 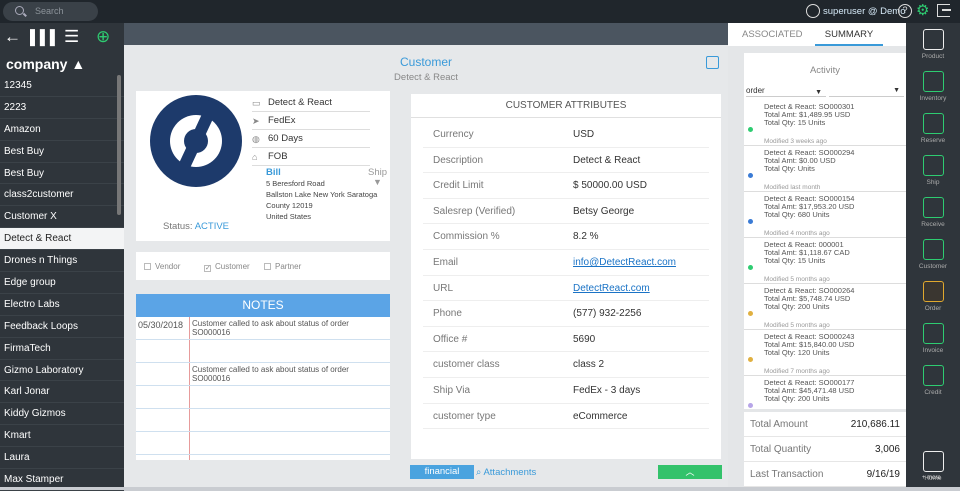 What do you see at coordinates (450, 339) in the screenshot?
I see `attribute-label: Office #` at bounding box center [450, 339].